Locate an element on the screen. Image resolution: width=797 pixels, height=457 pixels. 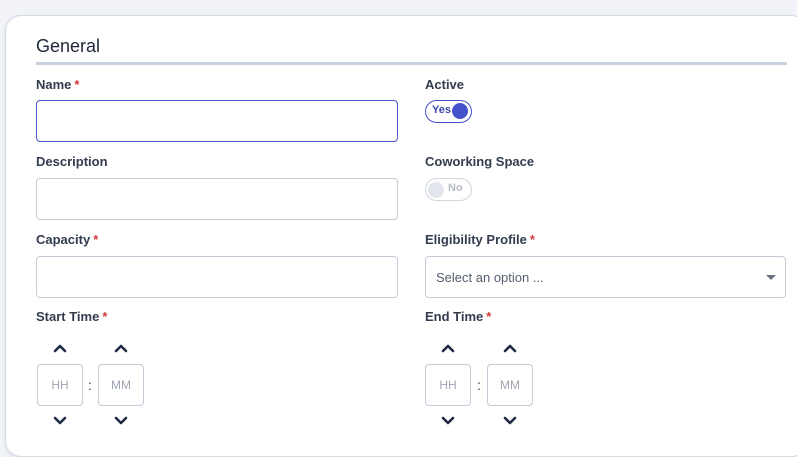
section-title: General is located at coordinates (68, 46).